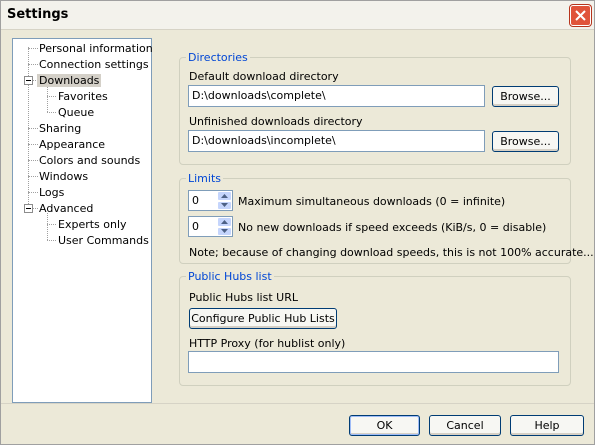  What do you see at coordinates (218, 57) in the screenshot?
I see `directories-group-title: Directories` at bounding box center [218, 57].